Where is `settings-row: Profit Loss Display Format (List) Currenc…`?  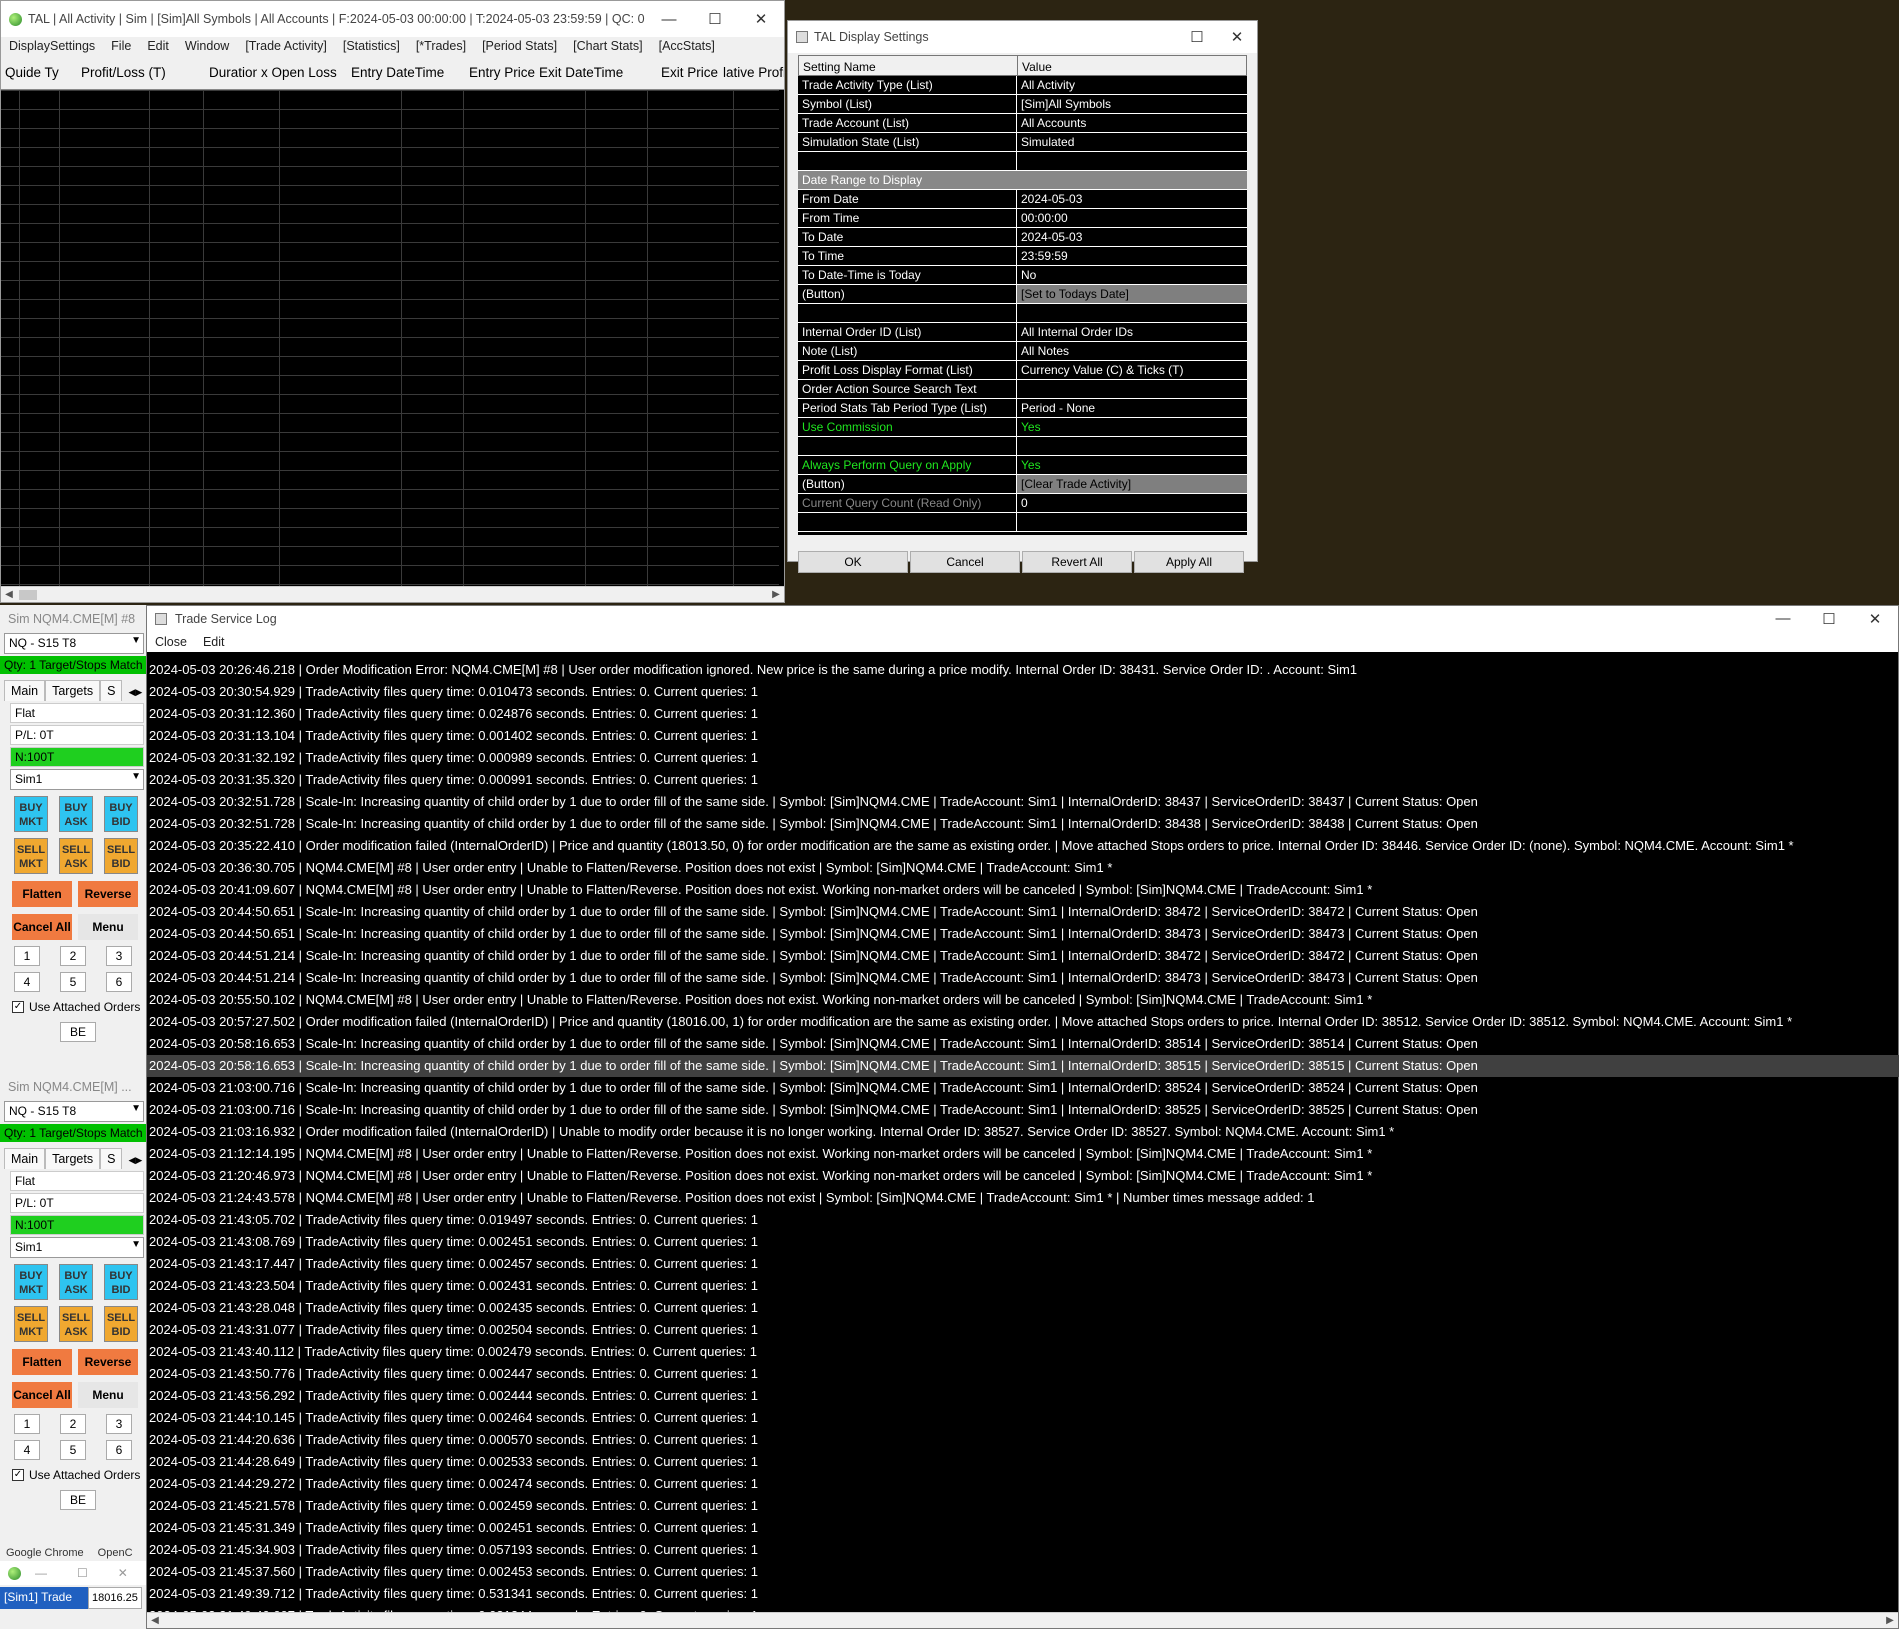 settings-row: Profit Loss Display Format (List) Currenc… is located at coordinates (1022, 370).